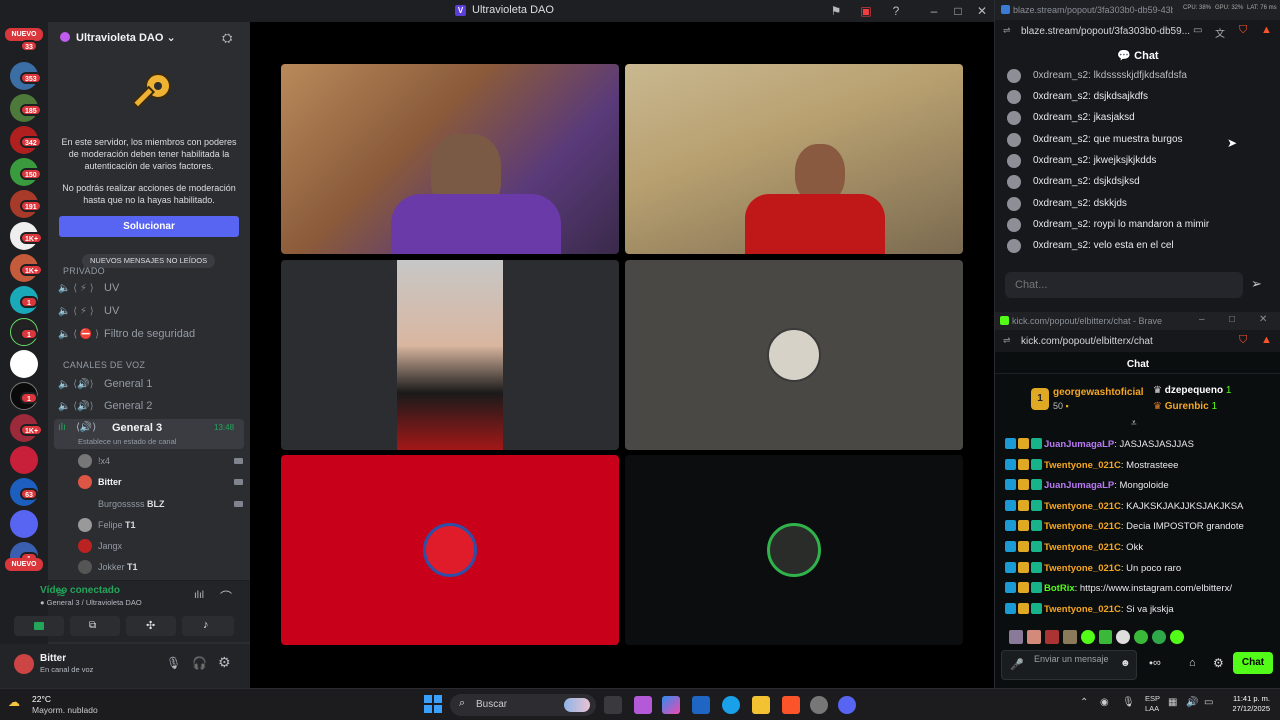 This screenshot has width=1280, height=720. I want to click on category-private: PRIVADO, so click(84, 271).